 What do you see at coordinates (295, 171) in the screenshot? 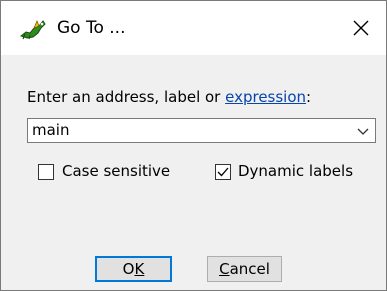
I see `dynamic-labels-label: Dynamic labels` at bounding box center [295, 171].